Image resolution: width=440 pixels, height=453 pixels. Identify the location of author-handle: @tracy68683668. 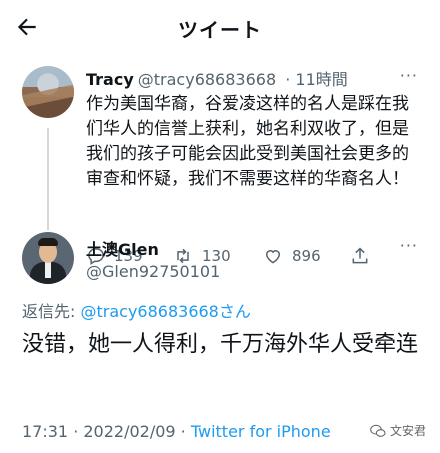
(207, 79).